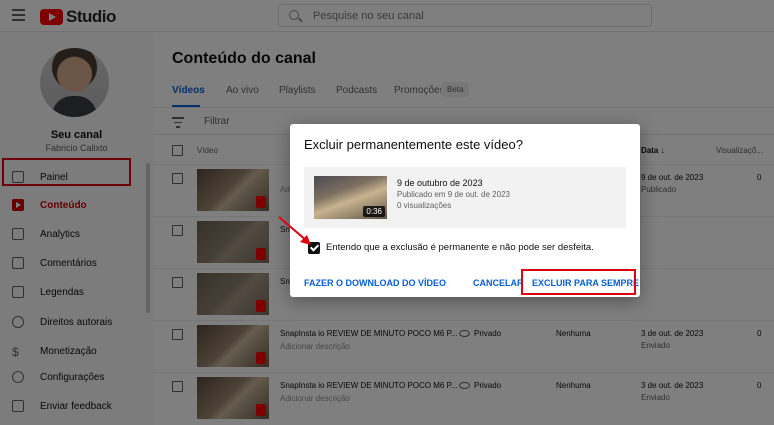 The width and height of the screenshot is (774, 425). Describe the element at coordinates (350, 197) in the screenshot. I see `video-thumbnail: 0:36` at that location.